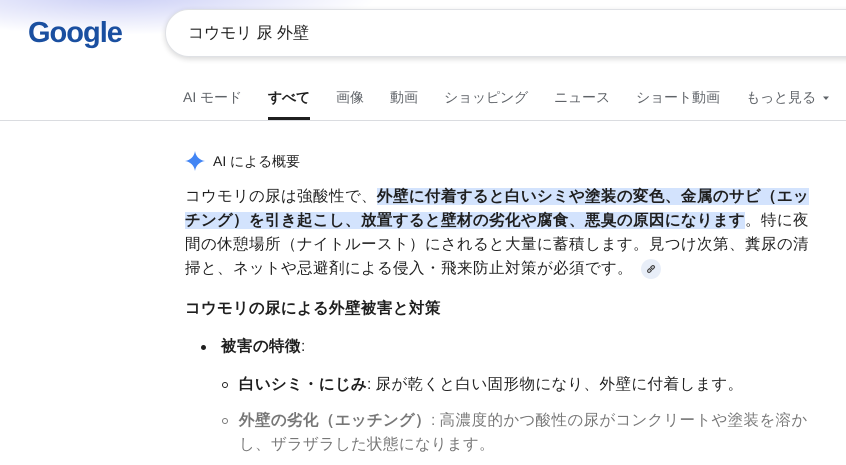 Image resolution: width=846 pixels, height=465 pixels. I want to click on link-button, so click(651, 268).